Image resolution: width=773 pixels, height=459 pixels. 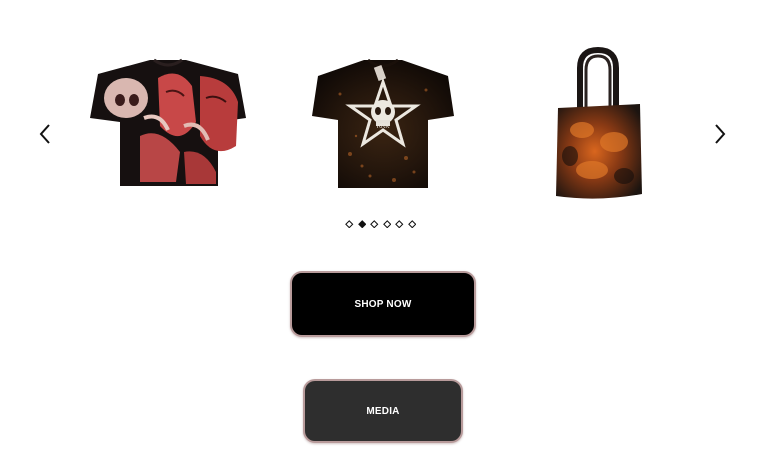 I want to click on diamond-filled-icon, so click(x=361, y=224).